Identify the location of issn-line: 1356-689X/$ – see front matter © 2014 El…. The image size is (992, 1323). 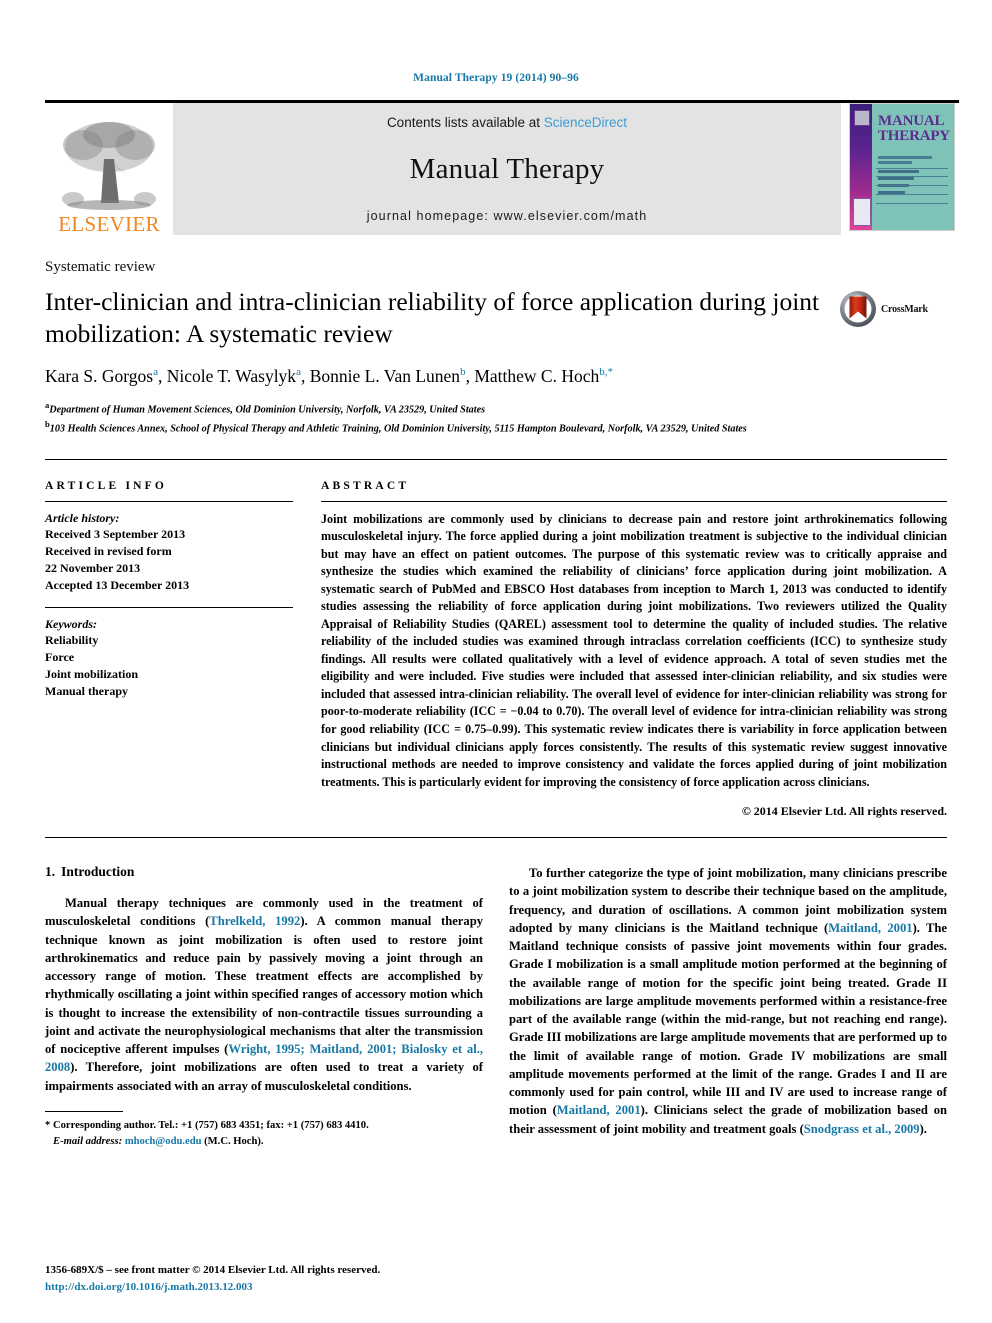
(213, 1270).